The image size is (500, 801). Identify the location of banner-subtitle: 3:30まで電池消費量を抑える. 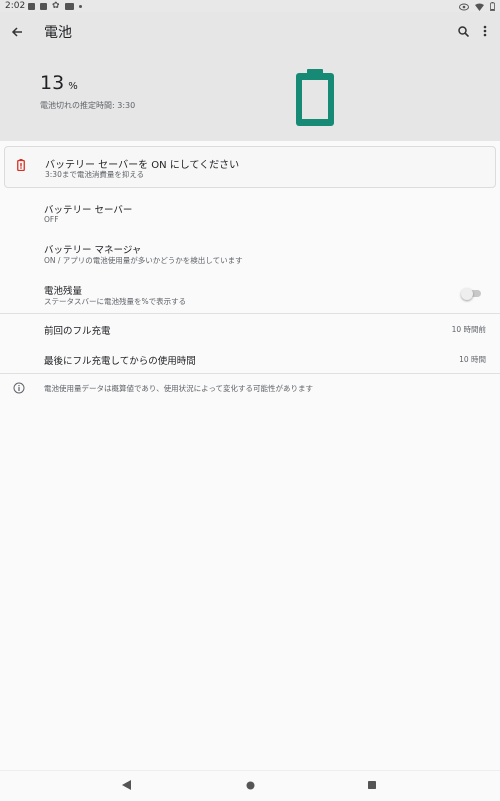
(95, 174).